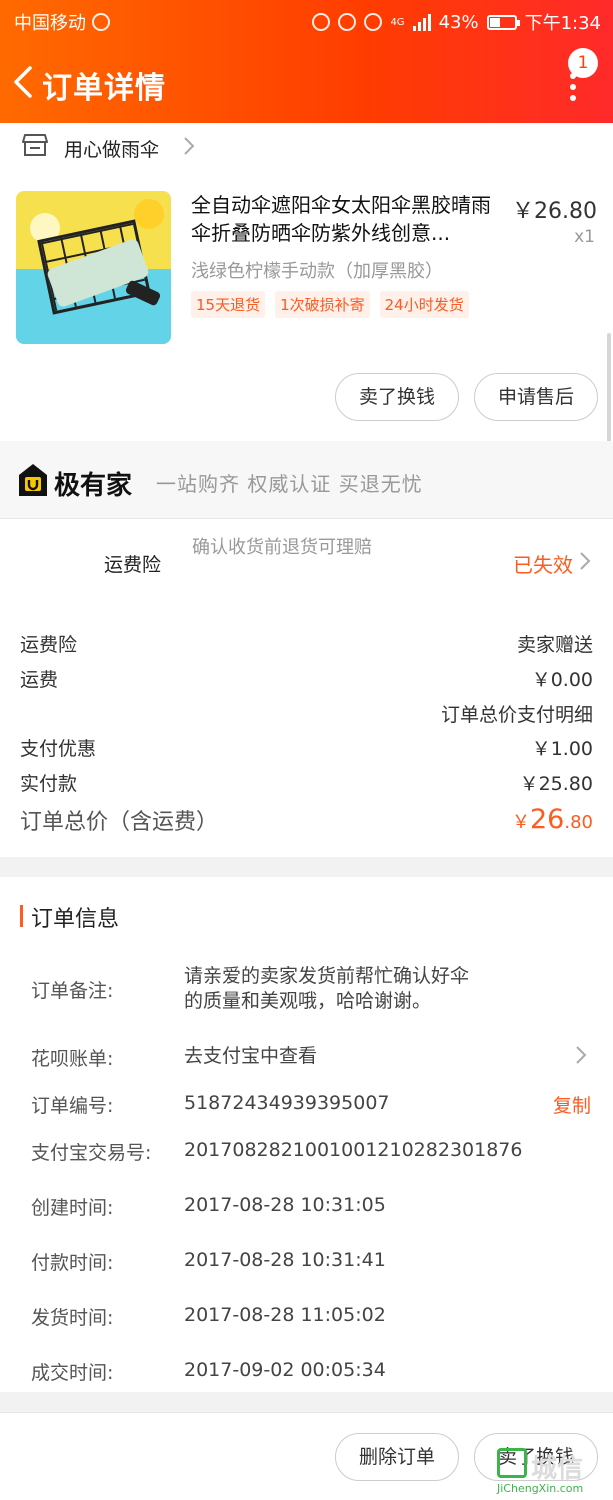  I want to click on info-label: 订单编号:, so click(72, 1106).